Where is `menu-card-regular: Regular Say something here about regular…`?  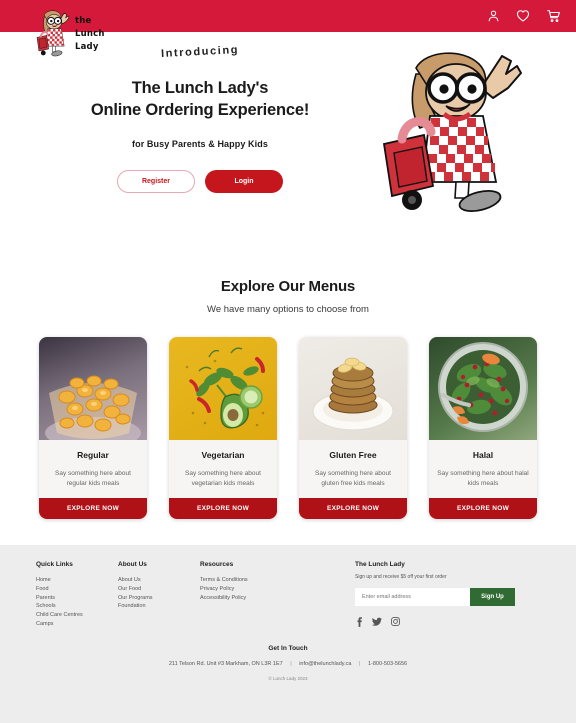
menu-card-regular: Regular Say something here about regular… is located at coordinates (93, 428).